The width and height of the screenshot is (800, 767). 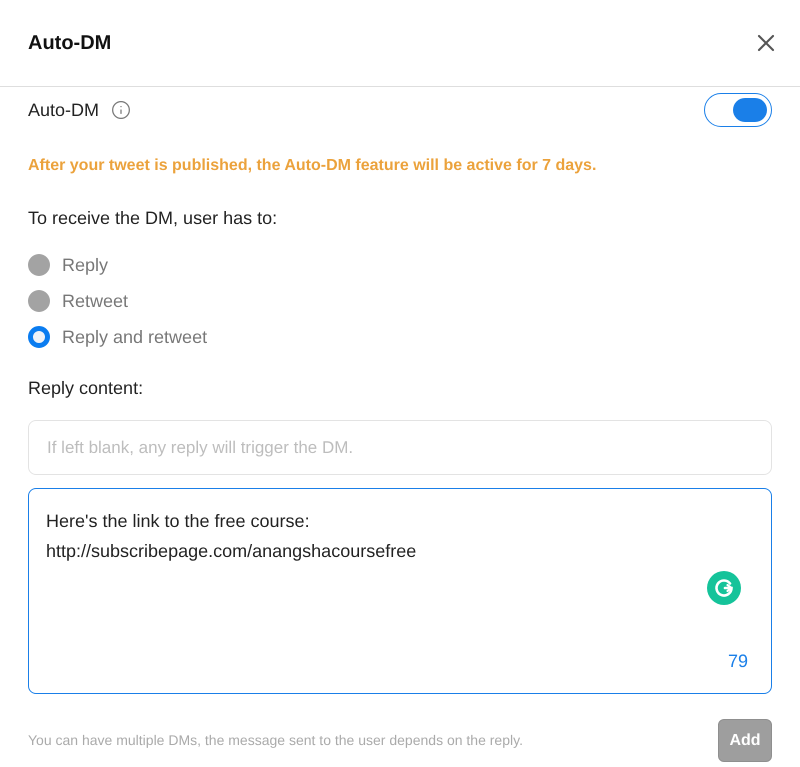 I want to click on g-circle-icon, so click(x=724, y=588).